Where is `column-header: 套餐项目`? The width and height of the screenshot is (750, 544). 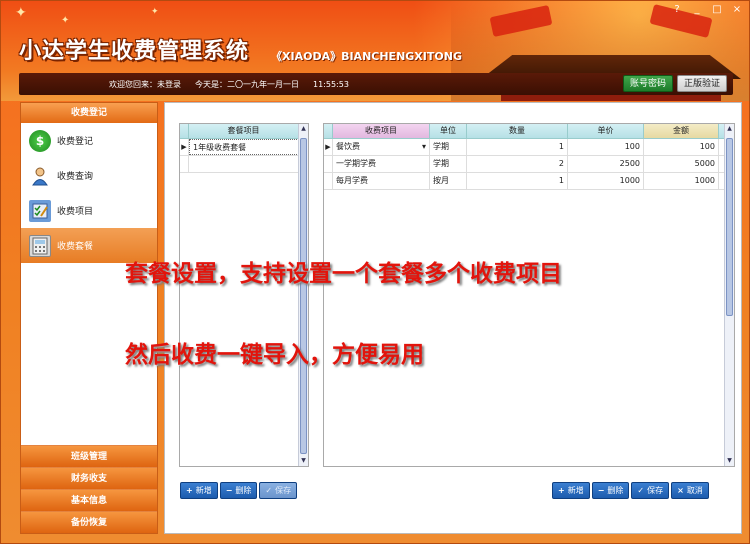 column-header: 套餐项目 is located at coordinates (244, 131).